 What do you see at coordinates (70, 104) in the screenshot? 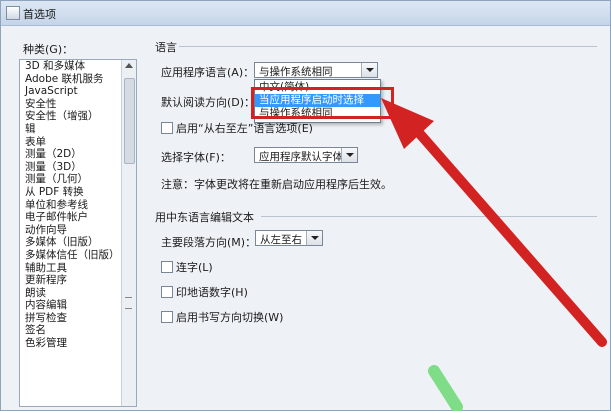
I see `category-item: 安全性` at bounding box center [70, 104].